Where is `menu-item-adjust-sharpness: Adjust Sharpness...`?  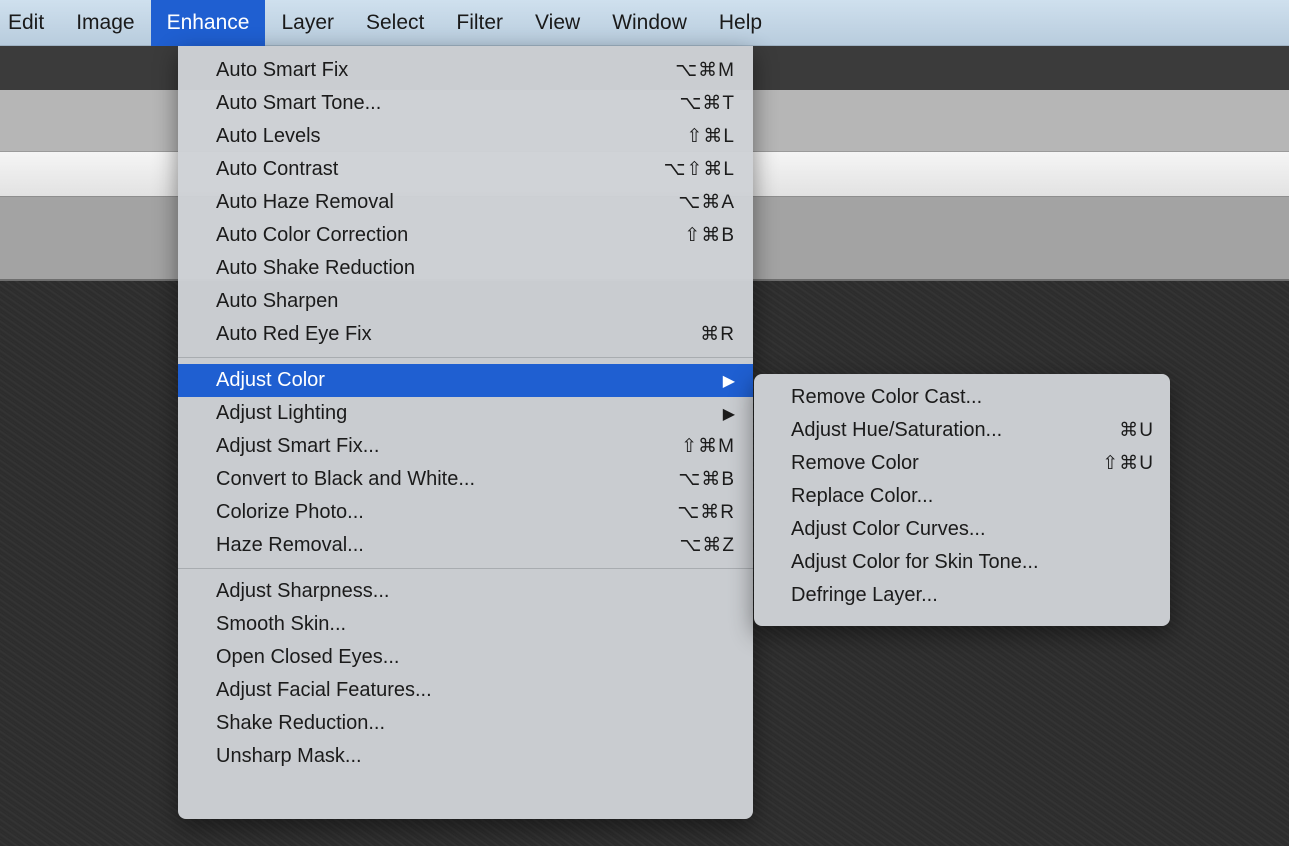 menu-item-adjust-sharpness: Adjust Sharpness... is located at coordinates (465, 591).